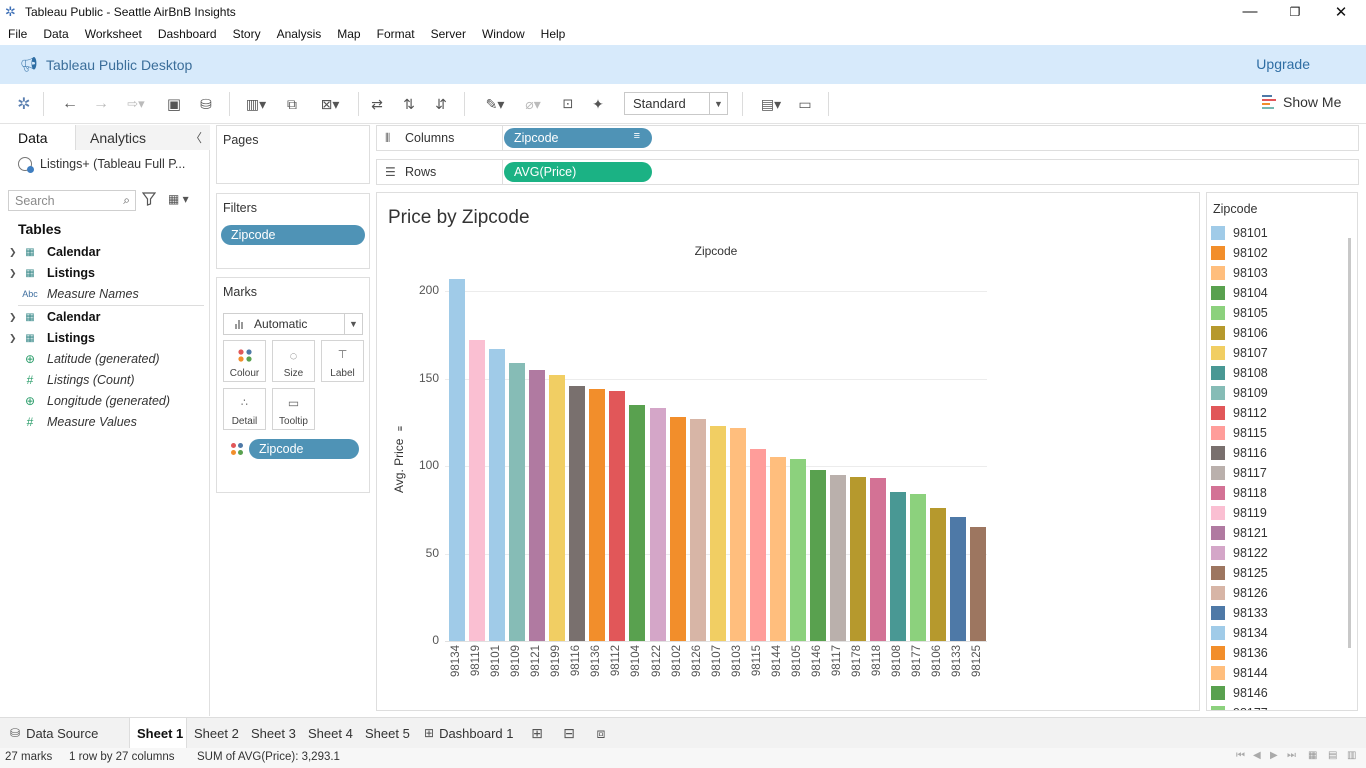 The height and width of the screenshot is (768, 1366). I want to click on legend-item: 98109, so click(1274, 393).